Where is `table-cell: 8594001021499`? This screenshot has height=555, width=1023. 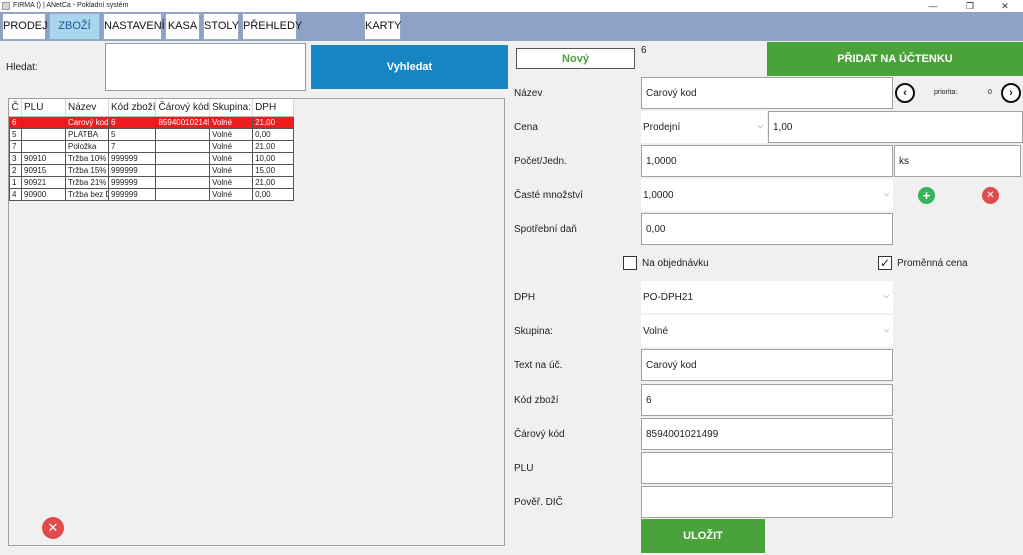 table-cell: 8594001021499 is located at coordinates (183, 122).